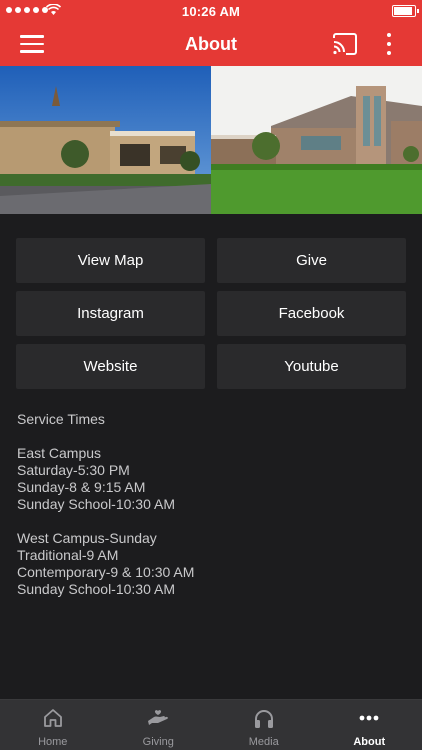 Image resolution: width=422 pixels, height=750 pixels. What do you see at coordinates (87, 538) in the screenshot?
I see `west-campus-line: West Campus-Sunday` at bounding box center [87, 538].